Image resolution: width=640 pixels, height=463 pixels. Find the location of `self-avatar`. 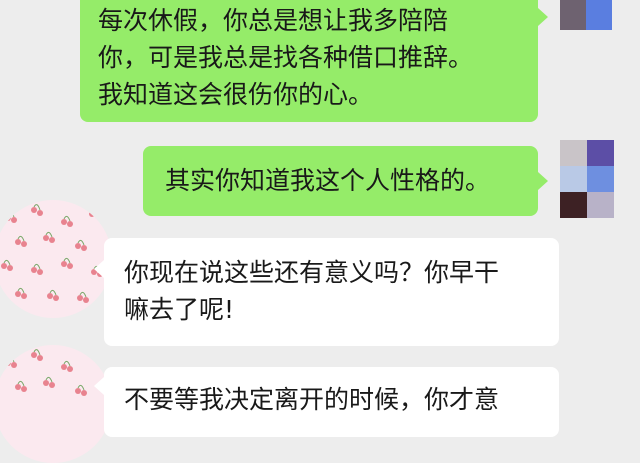

self-avatar is located at coordinates (586, 15).